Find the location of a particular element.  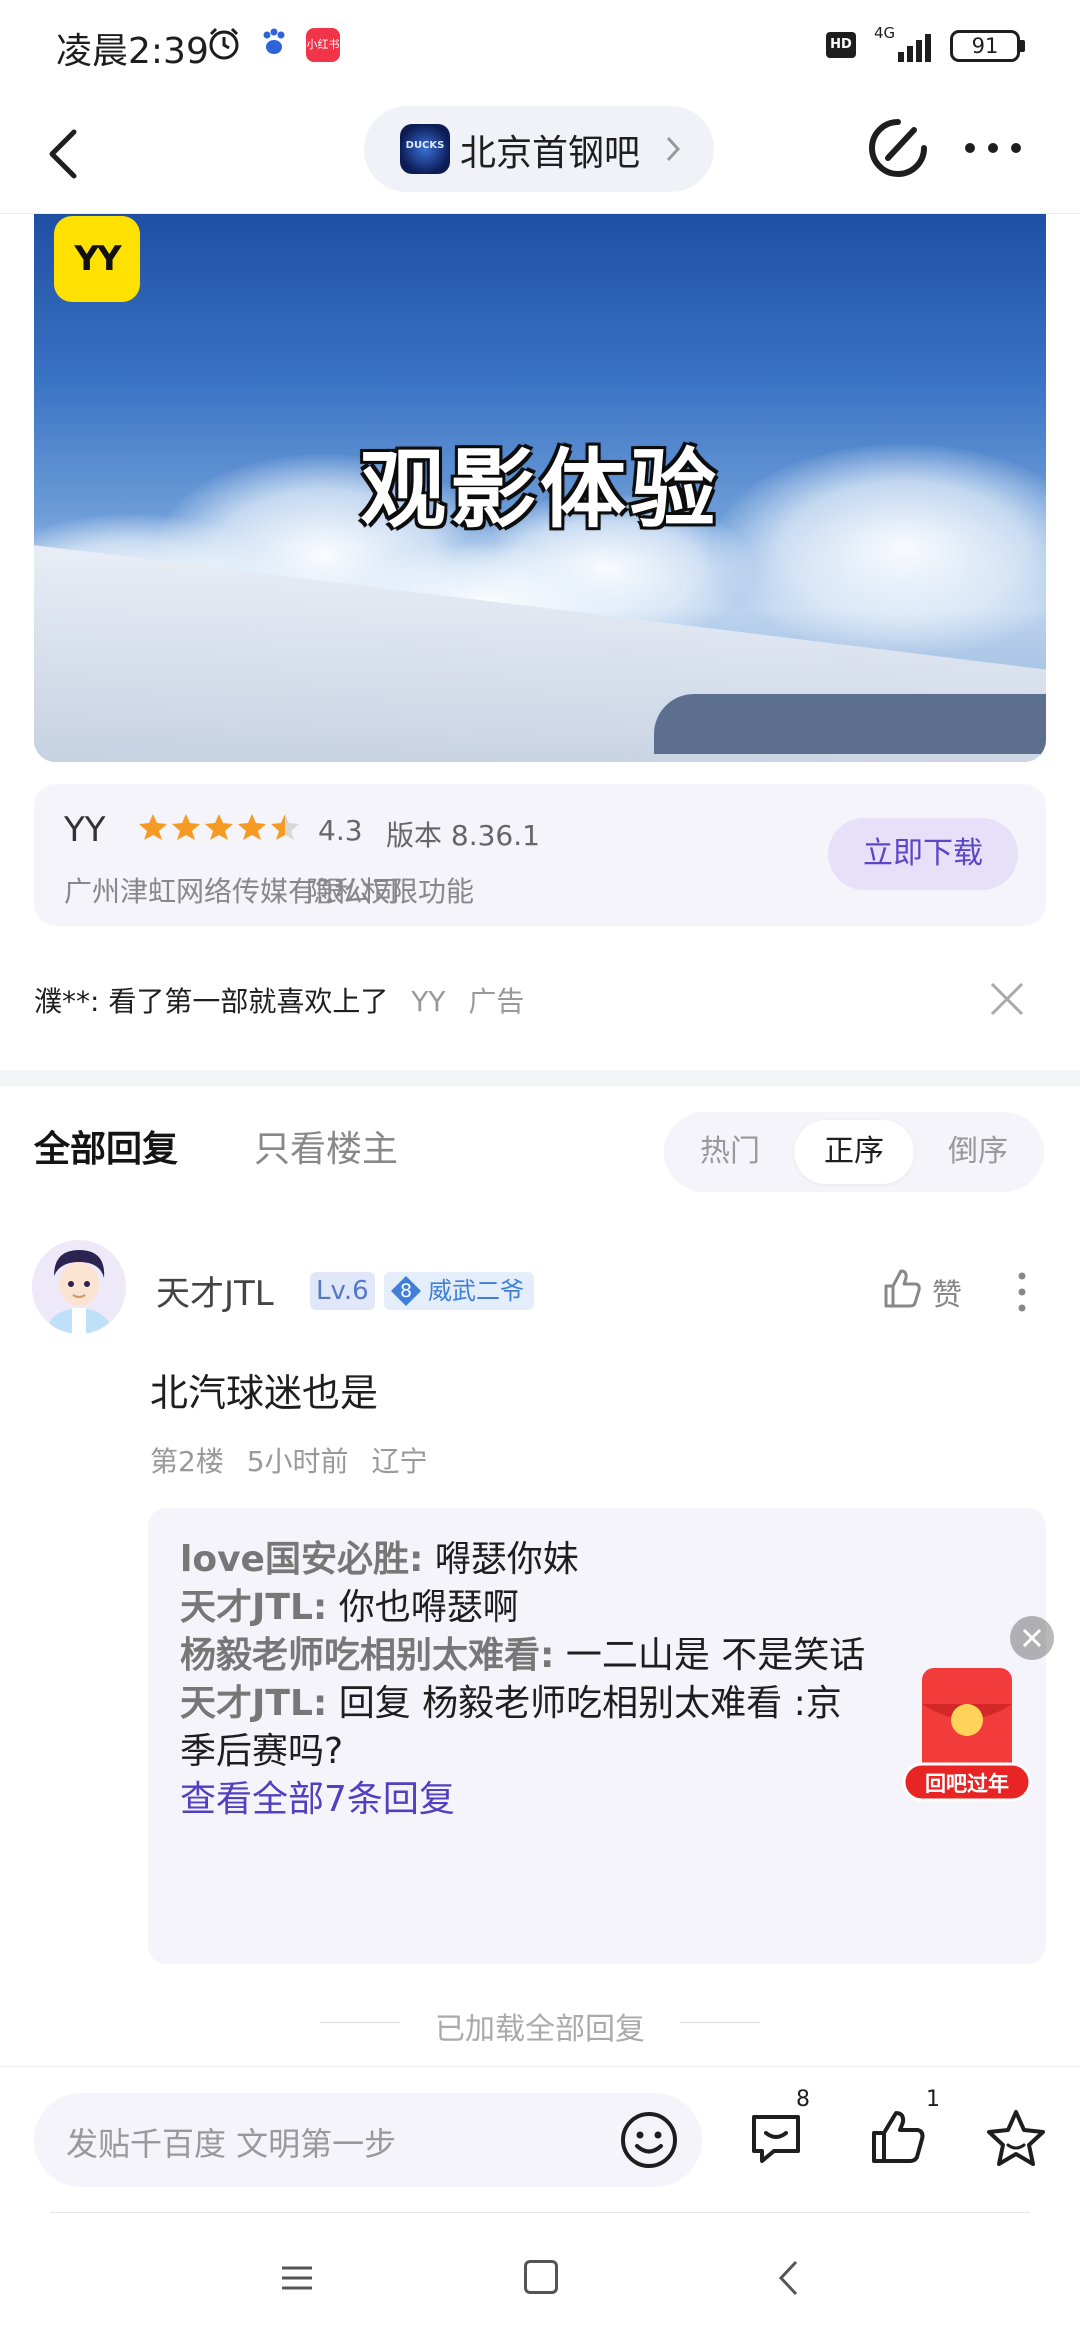

favorite-star-icon is located at coordinates (1016, 2139).